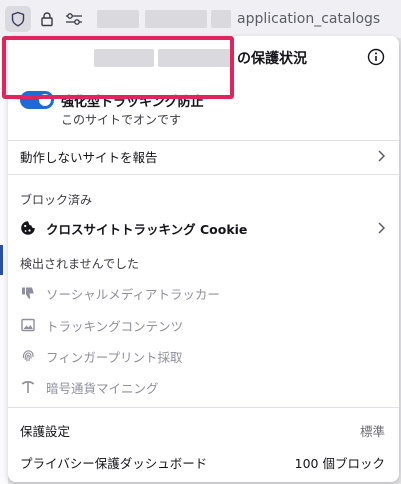 This screenshot has width=401, height=484. I want to click on panel-title: の保護状況, so click(272, 59).